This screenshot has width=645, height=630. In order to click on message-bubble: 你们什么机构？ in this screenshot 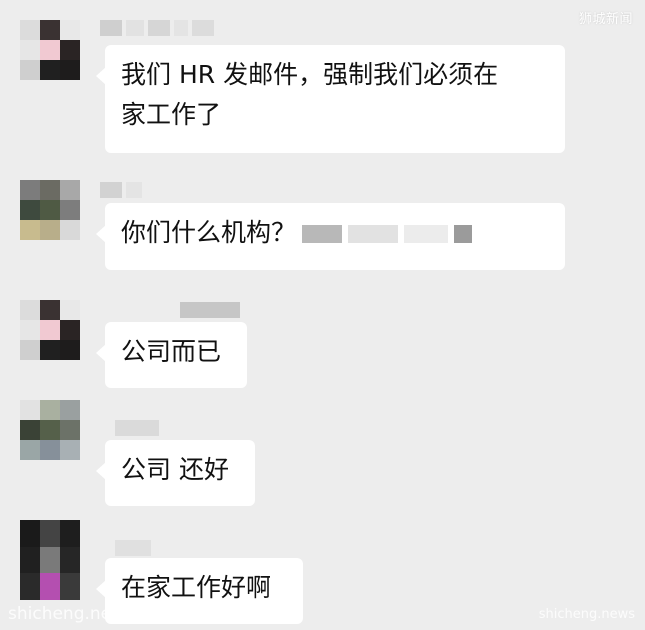, I will do `click(330, 236)`.